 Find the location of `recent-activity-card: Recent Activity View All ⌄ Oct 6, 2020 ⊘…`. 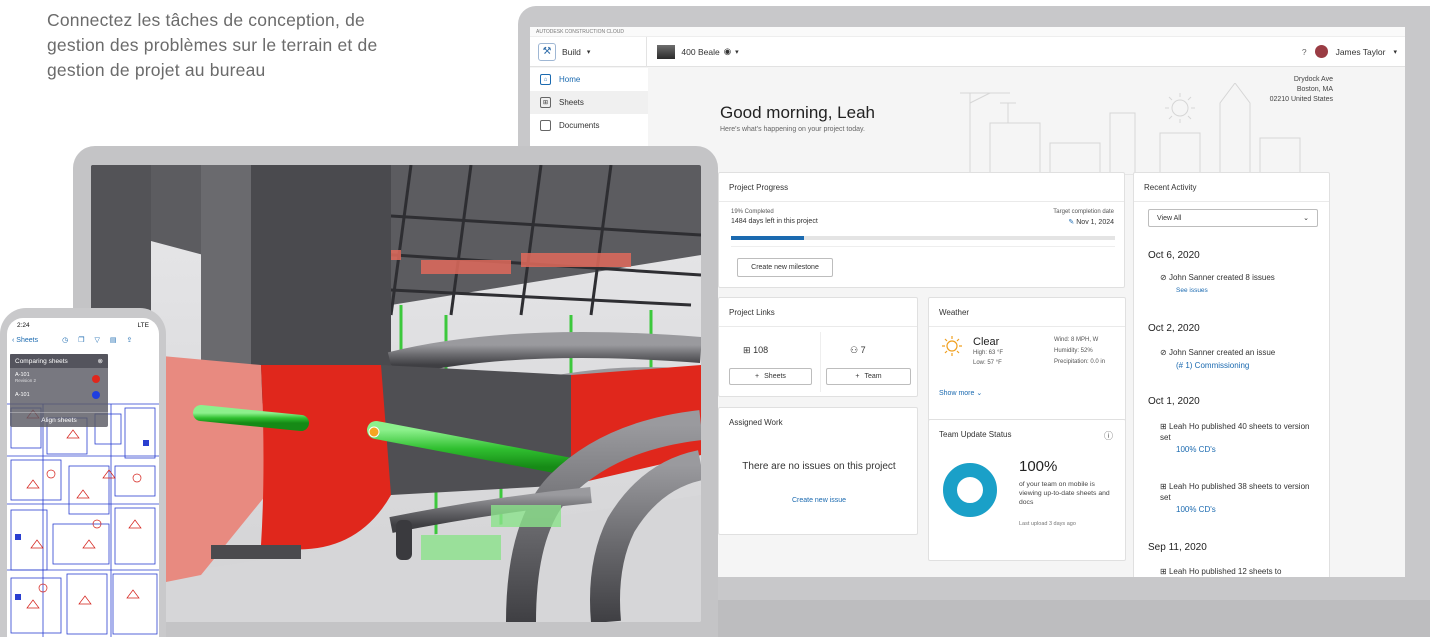

recent-activity-card: Recent Activity View All ⌄ Oct 6, 2020 ⊘… is located at coordinates (1231, 374).